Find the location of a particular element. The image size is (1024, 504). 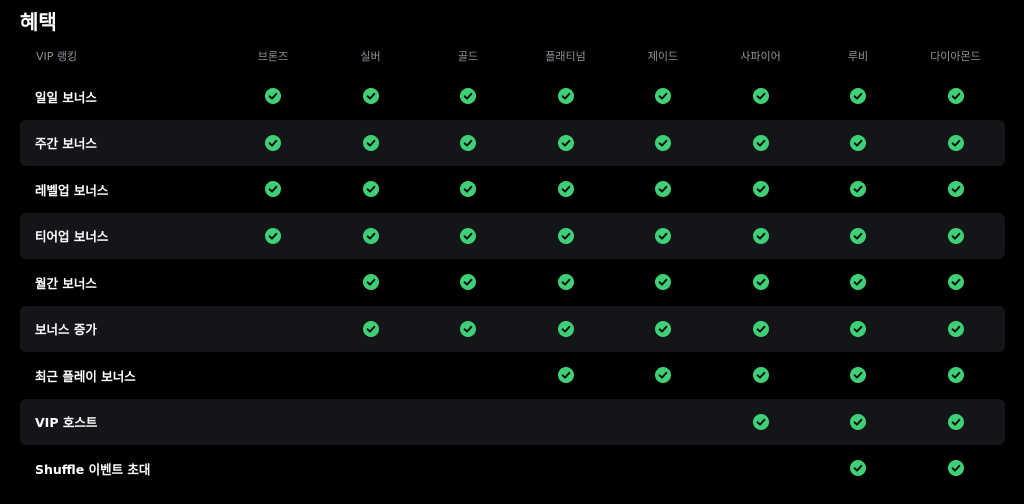

tier-header-diamond: 다이아몬드 is located at coordinates (955, 56).